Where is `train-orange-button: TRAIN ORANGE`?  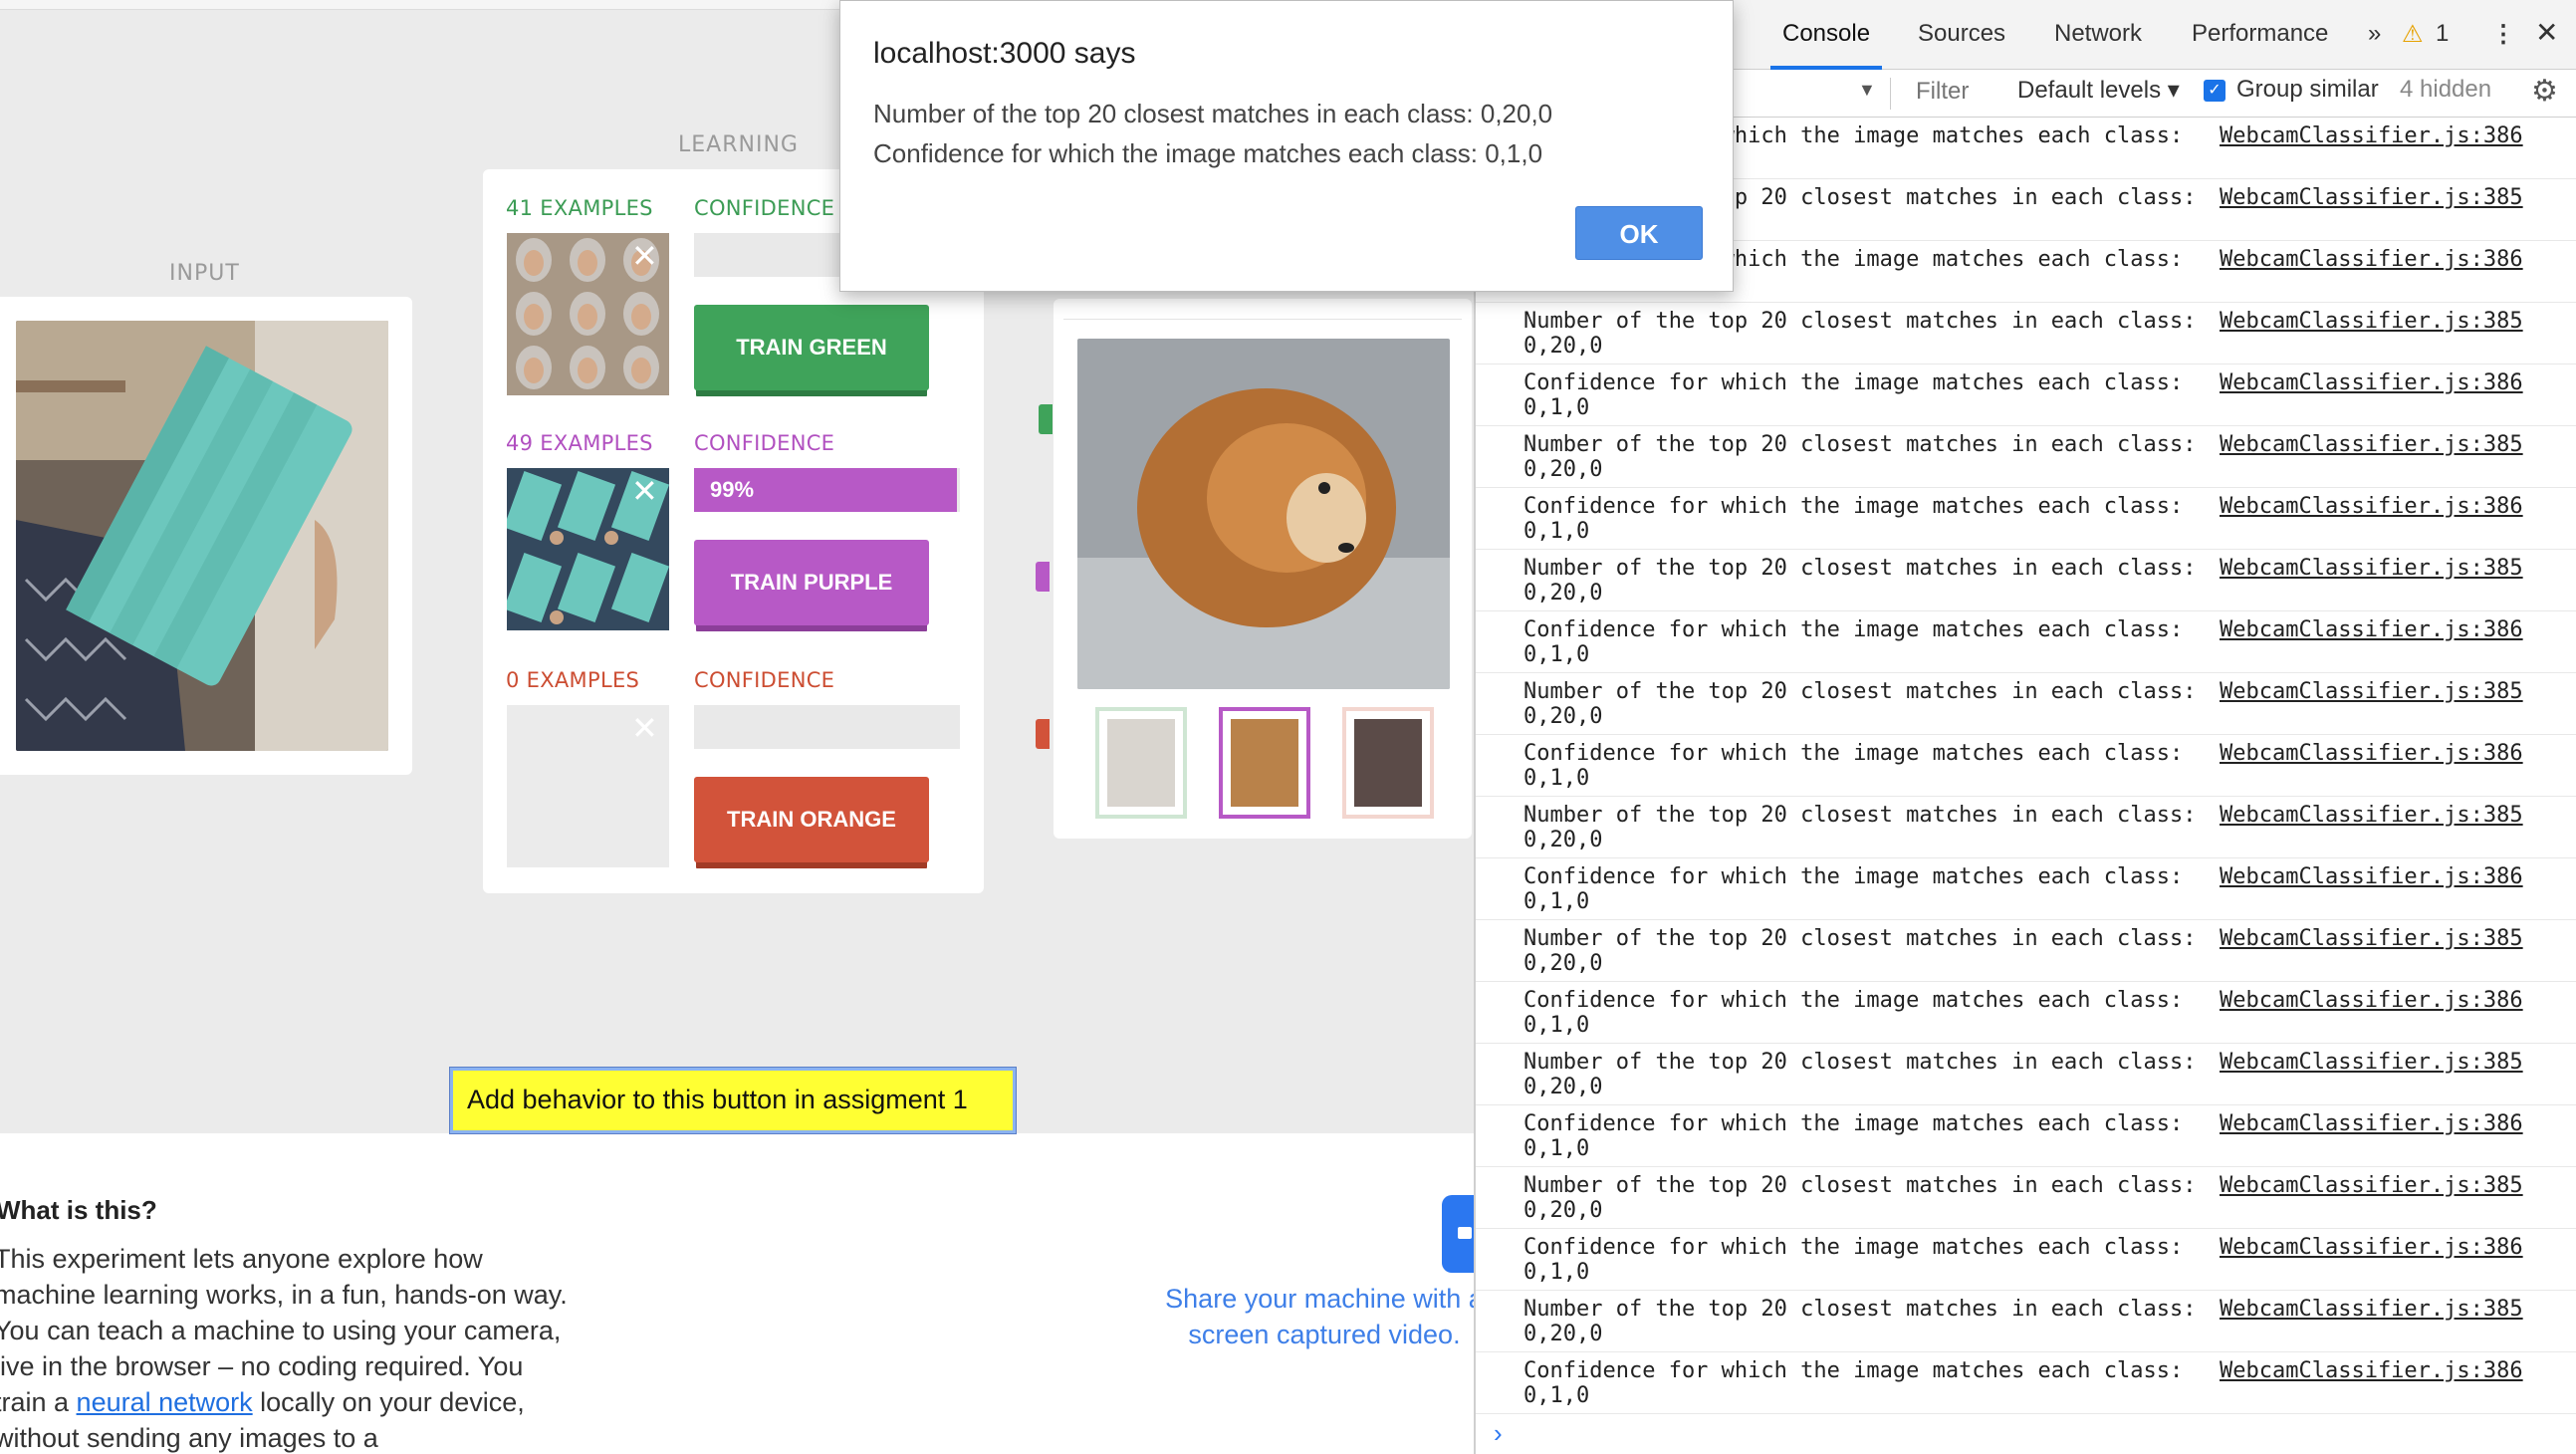 train-orange-button: TRAIN ORANGE is located at coordinates (811, 819).